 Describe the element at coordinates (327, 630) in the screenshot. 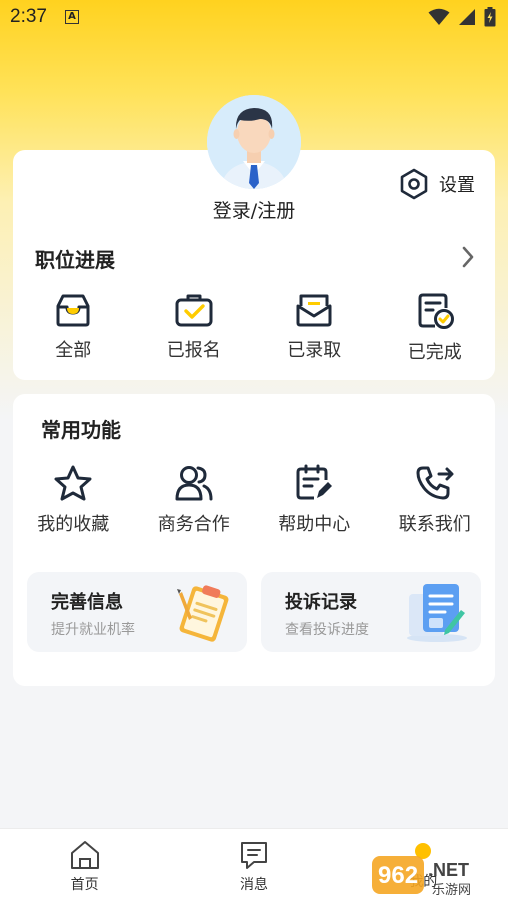

I see `promo-subtitle: 查看投诉进度` at that location.